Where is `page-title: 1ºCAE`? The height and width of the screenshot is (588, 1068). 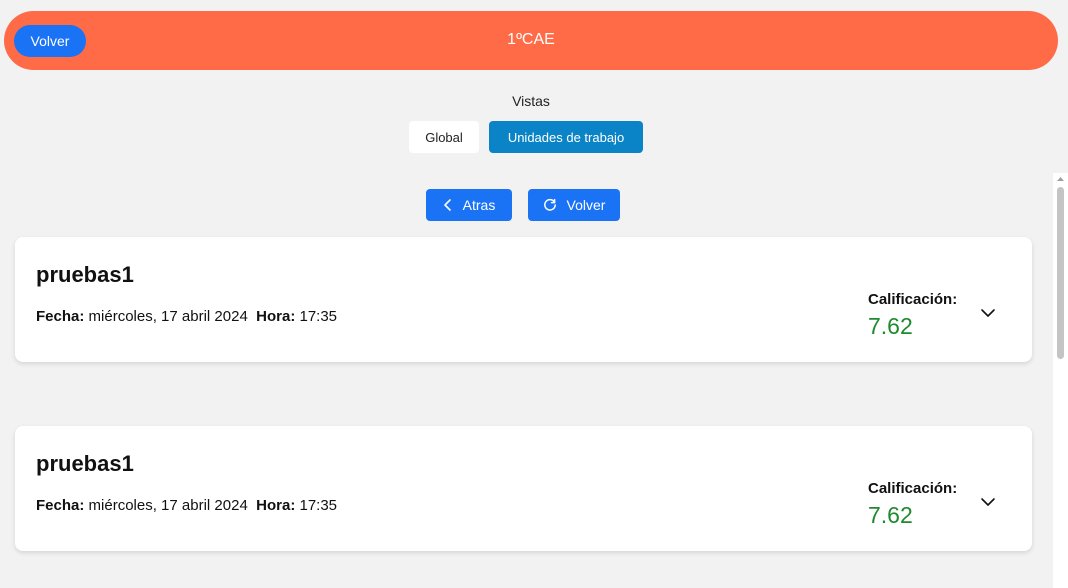
page-title: 1ºCAE is located at coordinates (531, 39).